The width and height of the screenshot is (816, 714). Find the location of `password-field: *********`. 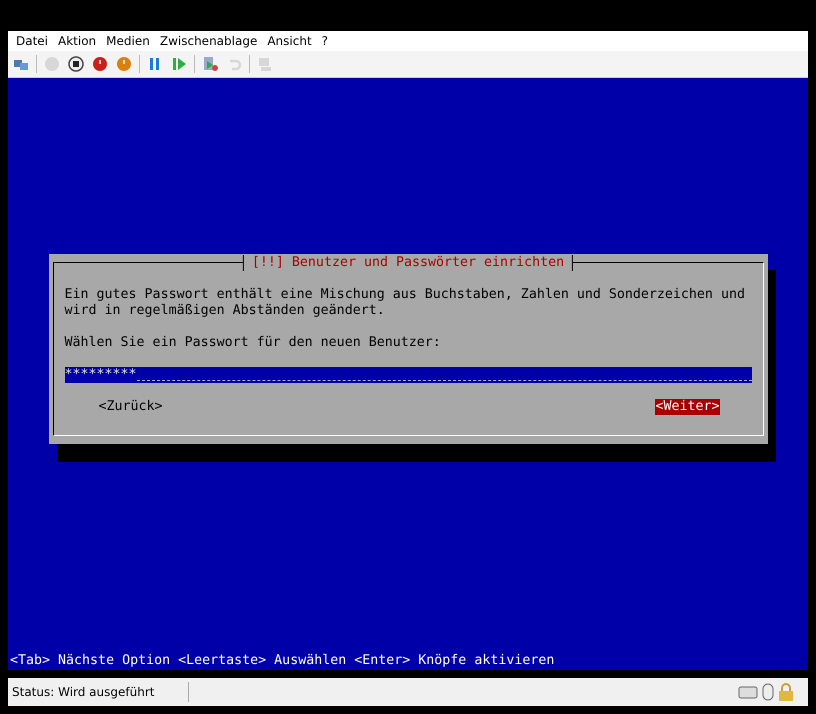

password-field: ********* is located at coordinates (408, 375).